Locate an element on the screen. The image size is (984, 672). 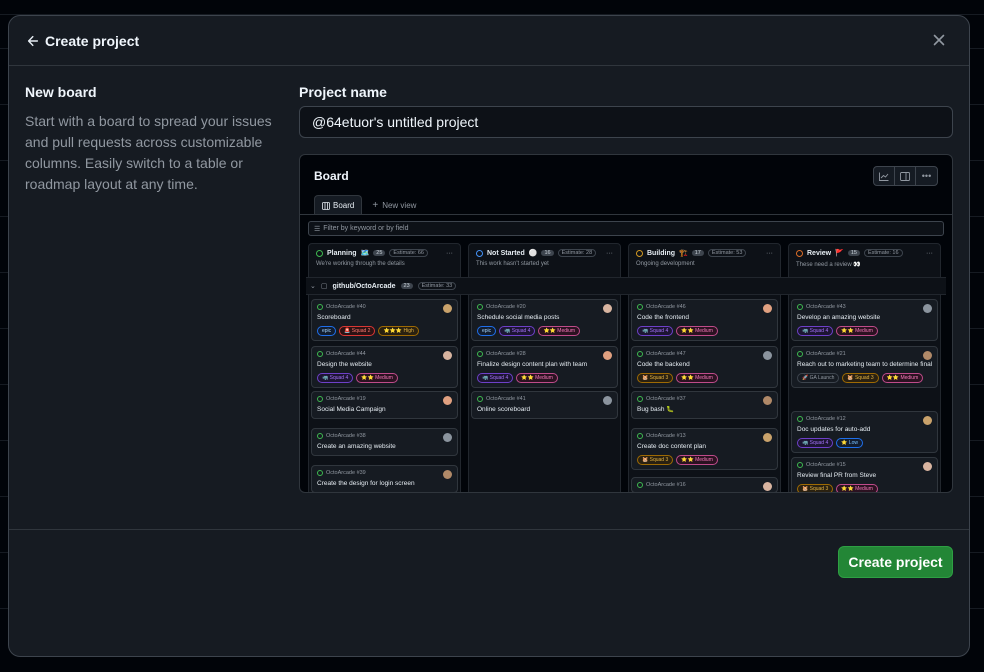
card-label: 🐹 Squad 3 is located at coordinates (655, 460).